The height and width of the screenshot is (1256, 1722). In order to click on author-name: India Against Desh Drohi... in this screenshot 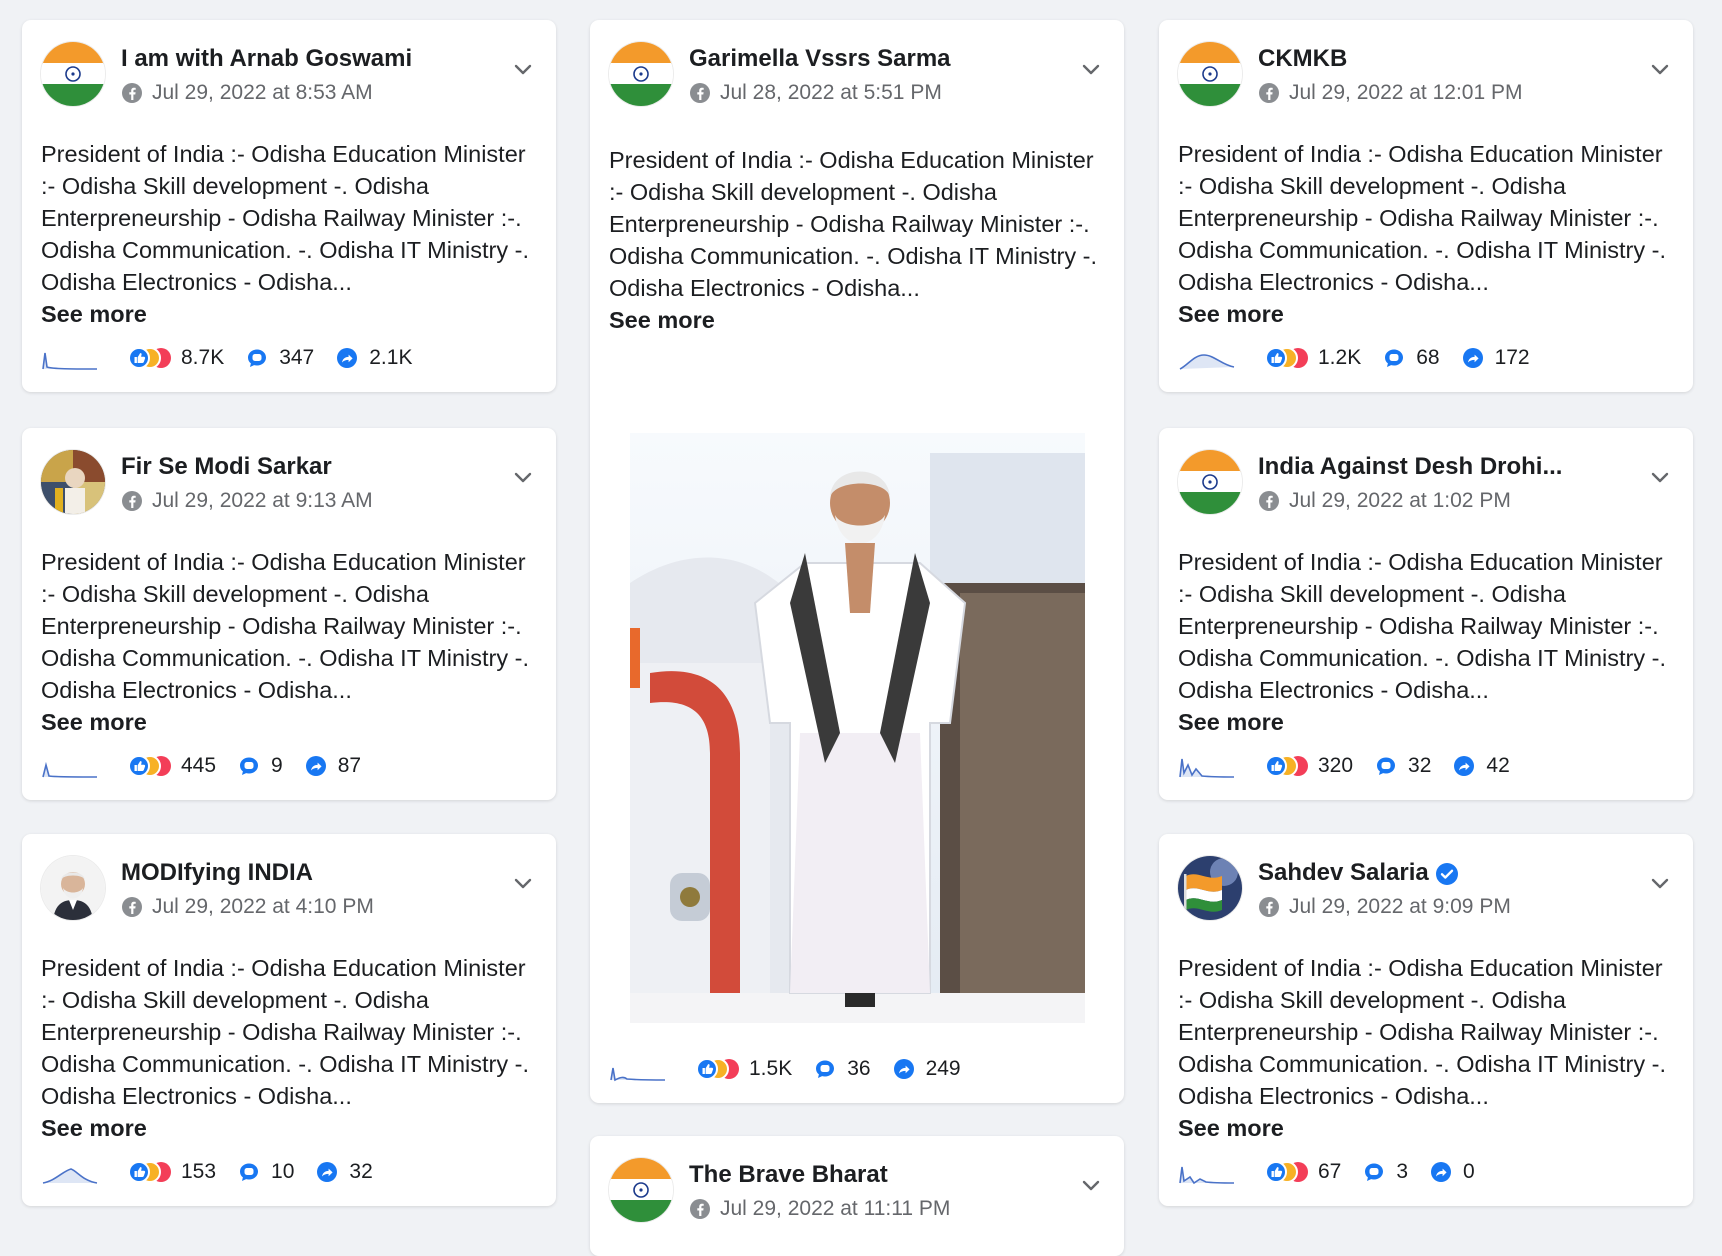, I will do `click(1410, 467)`.